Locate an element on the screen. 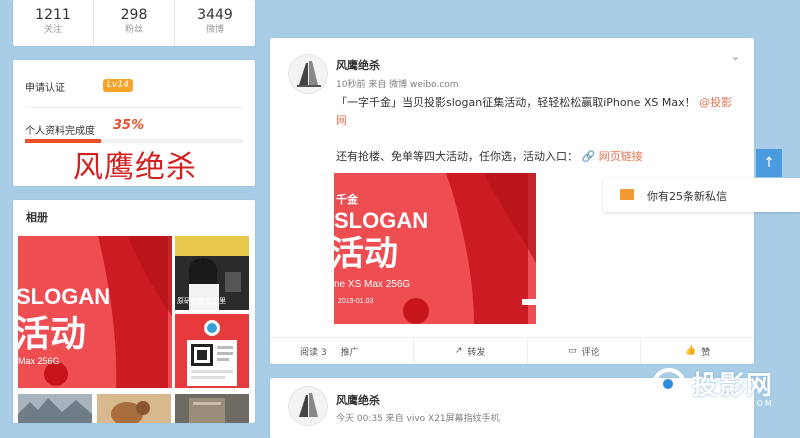  album-photo-art: SLOGAN 活动 Max 256G is located at coordinates (95, 312).